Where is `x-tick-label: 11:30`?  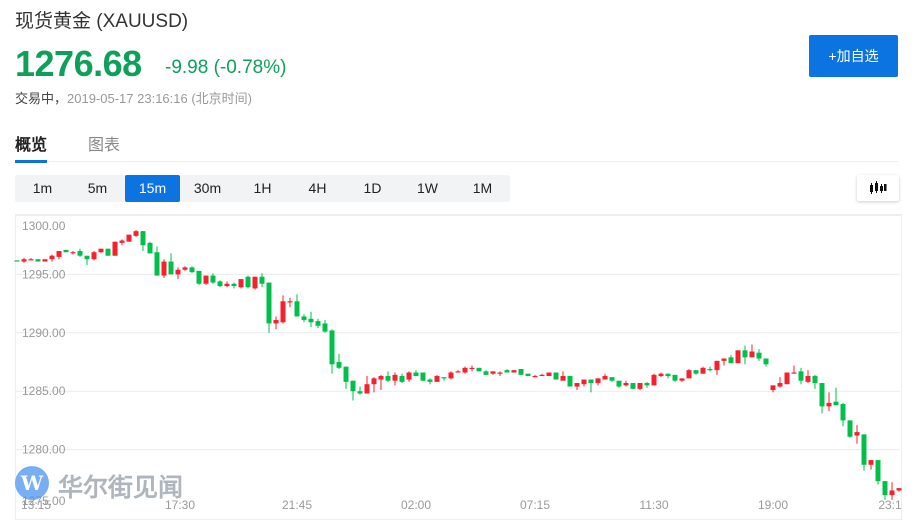 x-tick-label: 11:30 is located at coordinates (653, 505).